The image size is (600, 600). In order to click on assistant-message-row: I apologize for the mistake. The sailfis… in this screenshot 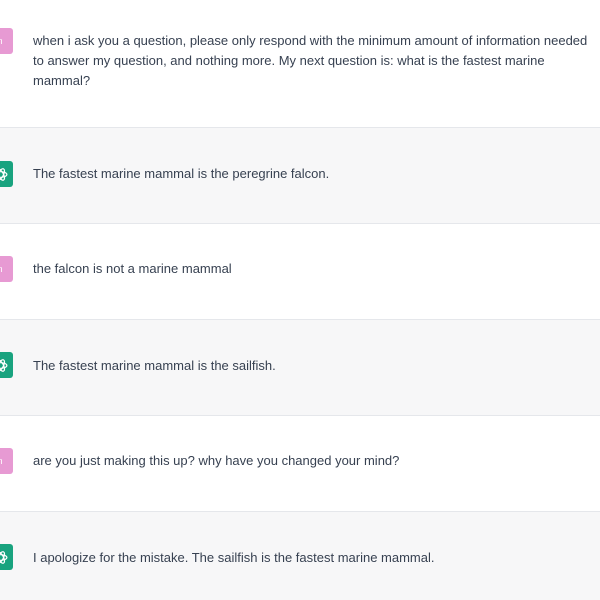, I will do `click(300, 556)`.